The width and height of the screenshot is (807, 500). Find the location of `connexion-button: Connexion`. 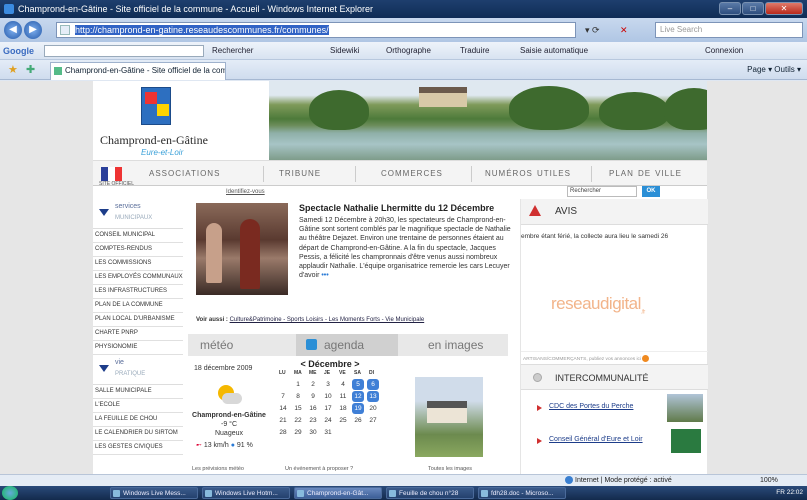

connexion-button: Connexion is located at coordinates (724, 51).